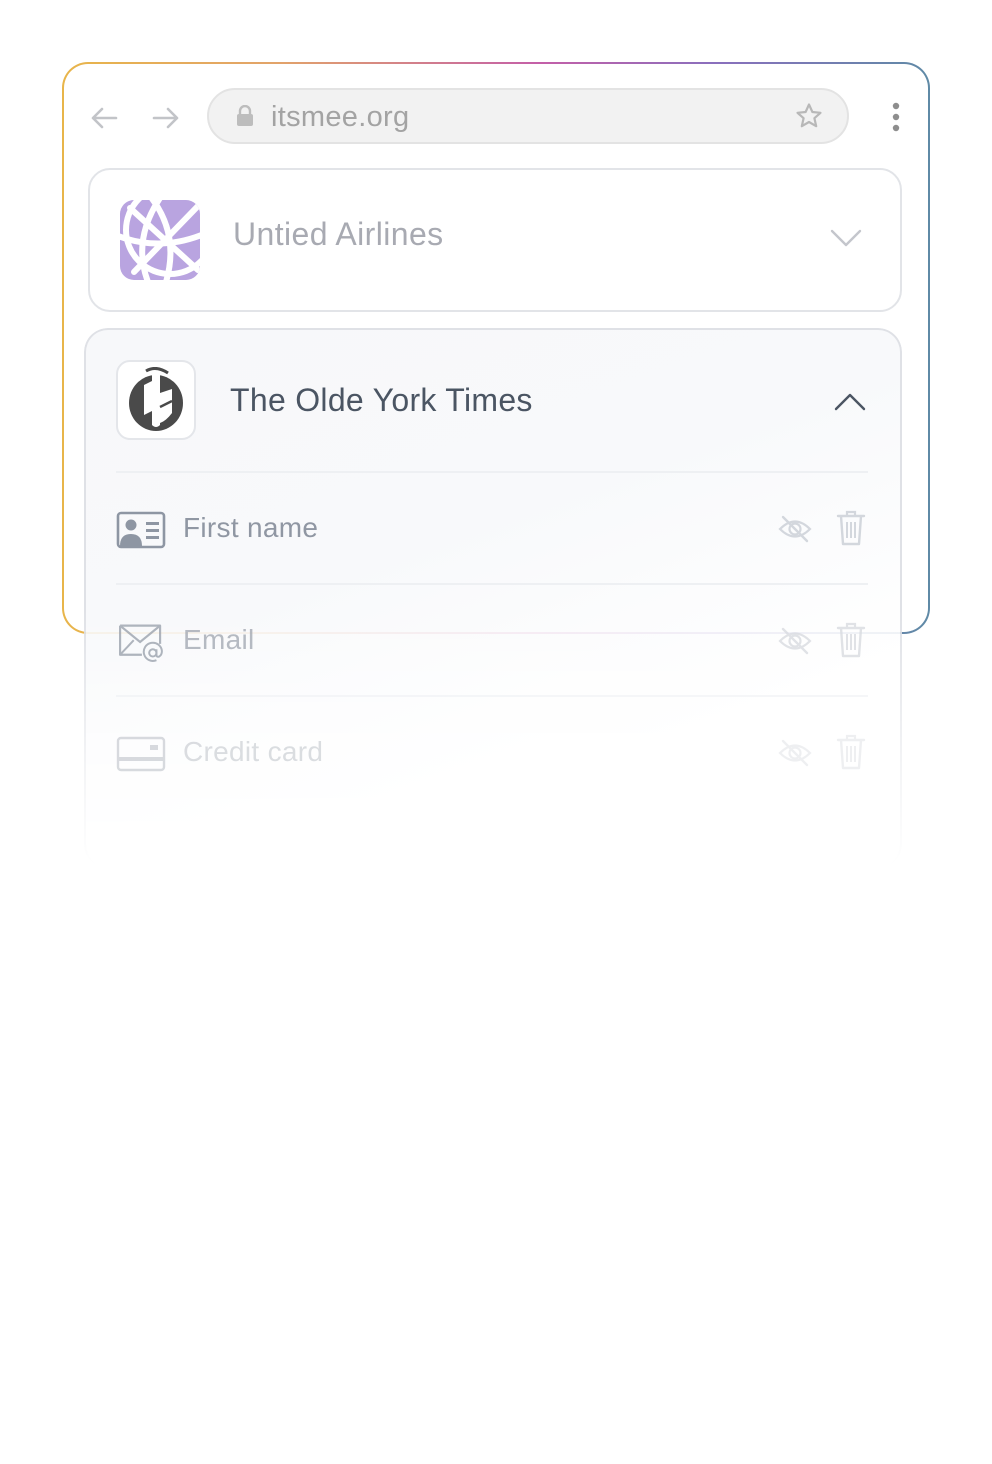 This screenshot has height=1464, width=992. Describe the element at coordinates (141, 754) in the screenshot. I see `credit-card-icon` at that location.